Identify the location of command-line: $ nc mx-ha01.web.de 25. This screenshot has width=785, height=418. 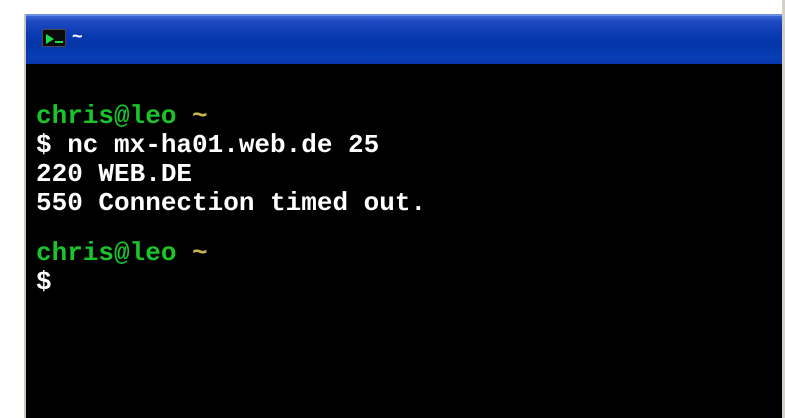
(208, 145).